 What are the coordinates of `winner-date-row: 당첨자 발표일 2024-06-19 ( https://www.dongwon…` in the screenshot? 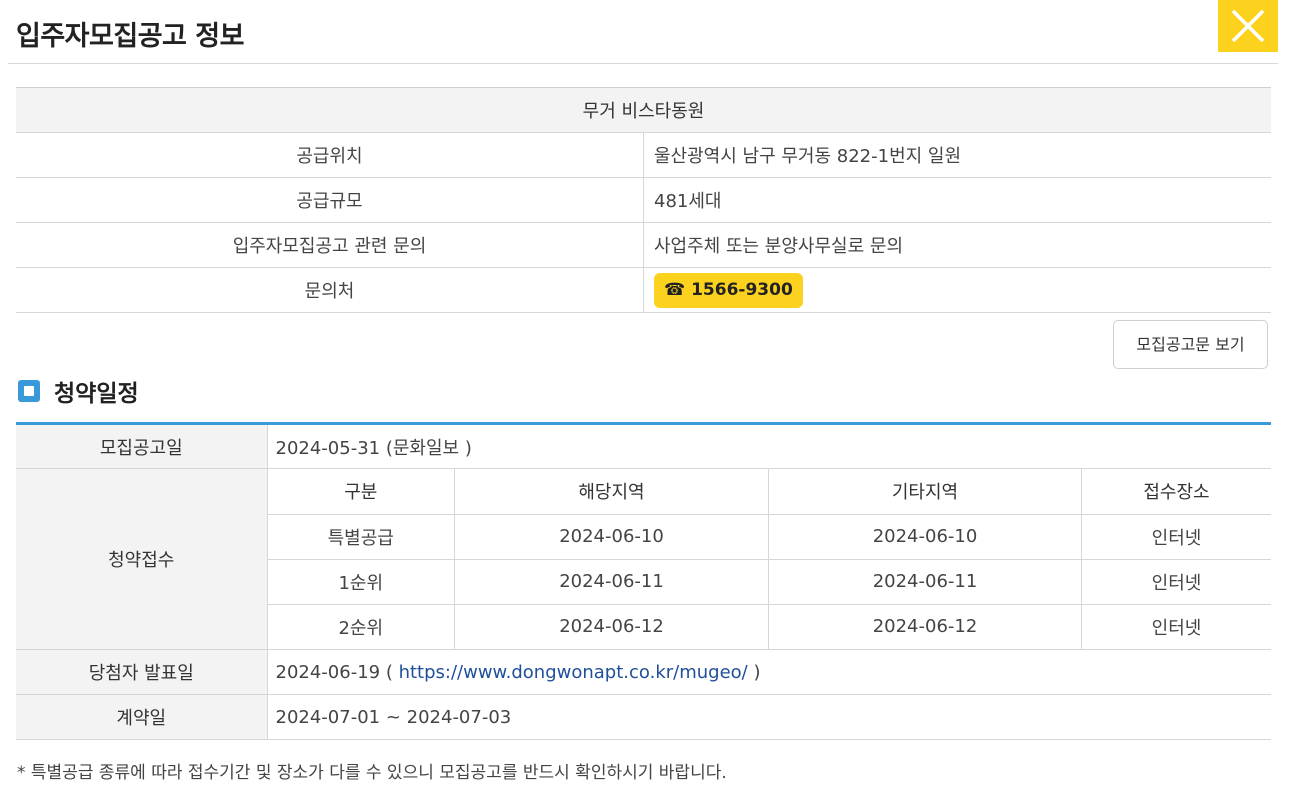 It's located at (643, 672).